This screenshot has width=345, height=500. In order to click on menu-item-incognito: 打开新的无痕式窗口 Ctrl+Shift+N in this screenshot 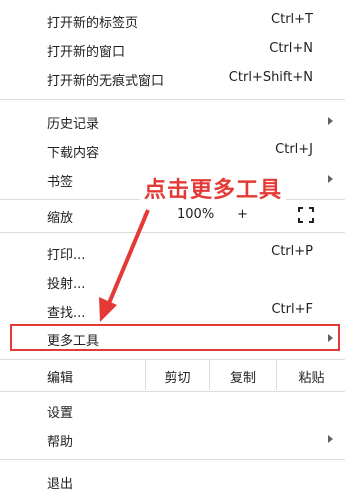, I will do `click(172, 78)`.